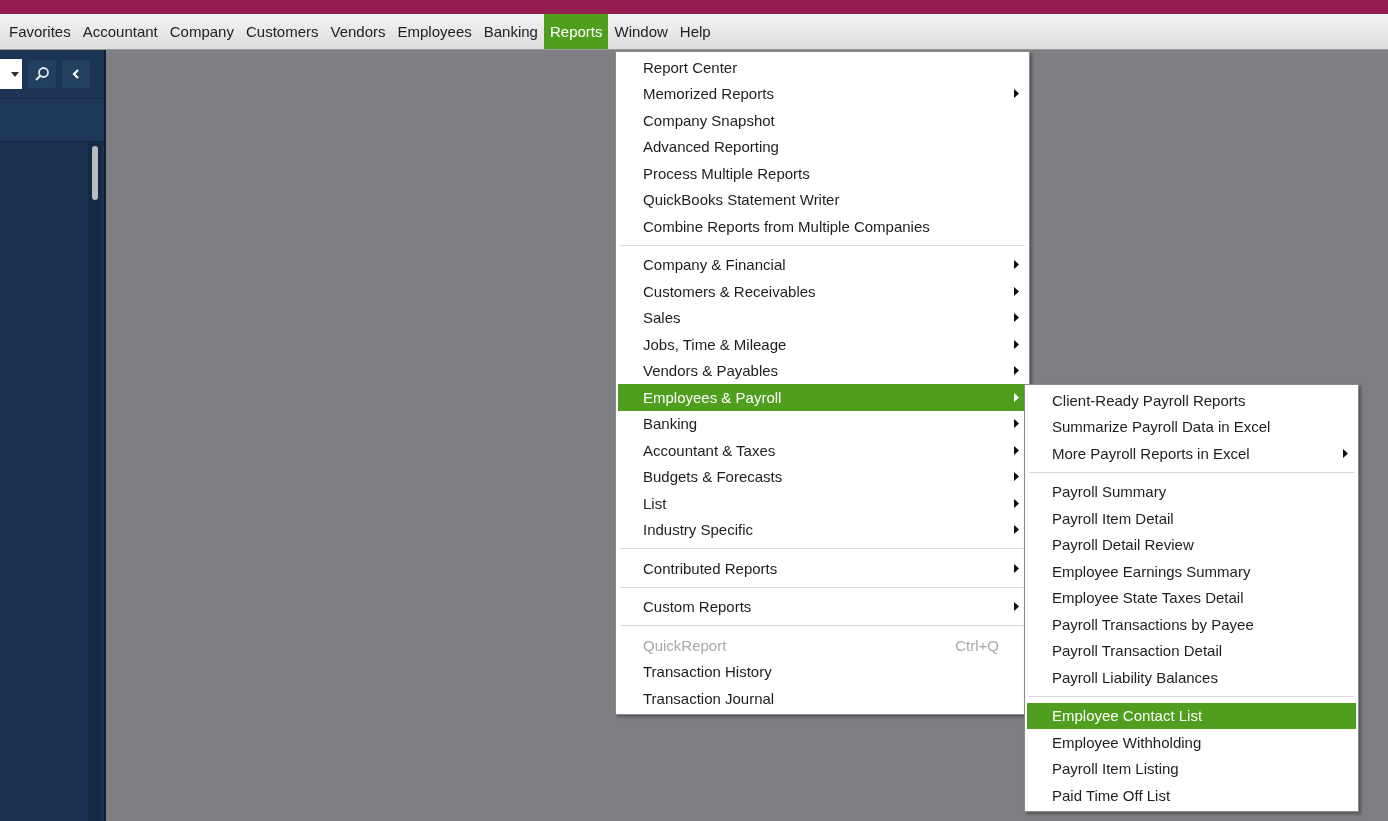  I want to click on menu-bar-item: Banking, so click(510, 31).